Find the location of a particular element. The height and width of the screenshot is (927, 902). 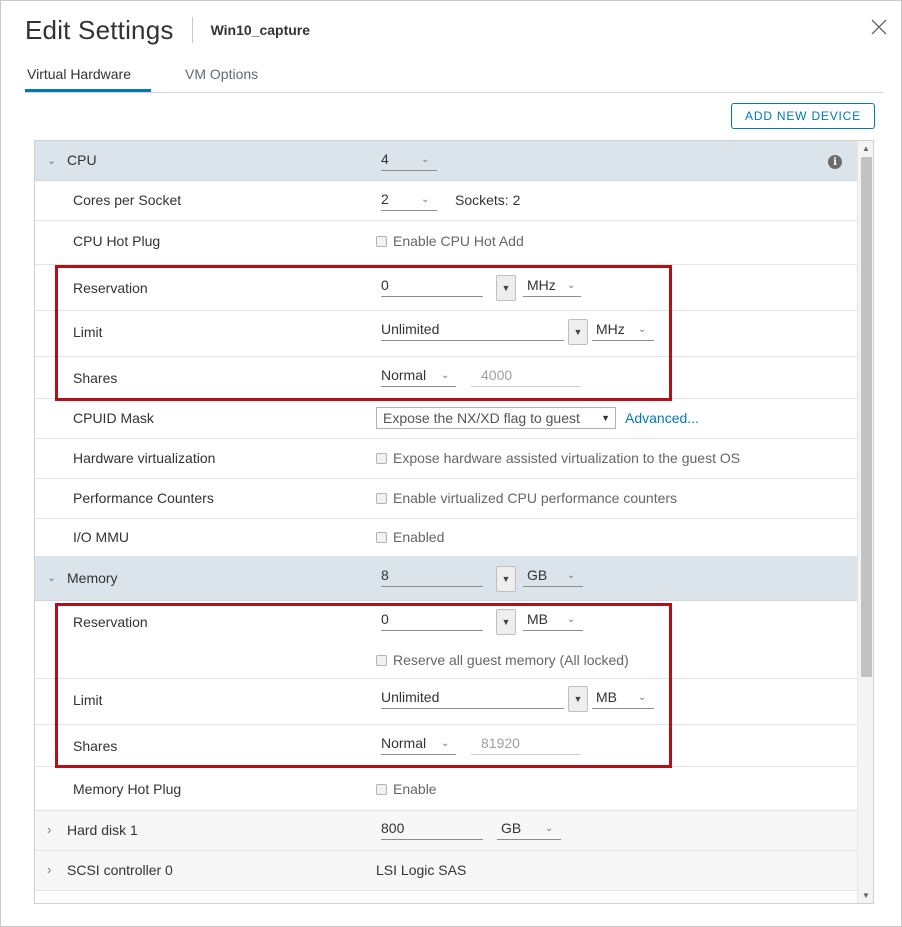

cpu-limit-label: Limit is located at coordinates (88, 332).